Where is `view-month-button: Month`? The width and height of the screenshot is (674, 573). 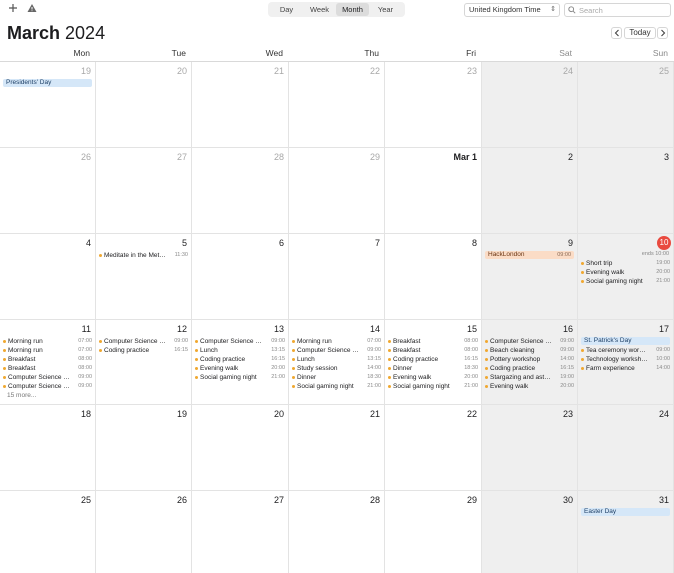
view-month-button: Month is located at coordinates (352, 9).